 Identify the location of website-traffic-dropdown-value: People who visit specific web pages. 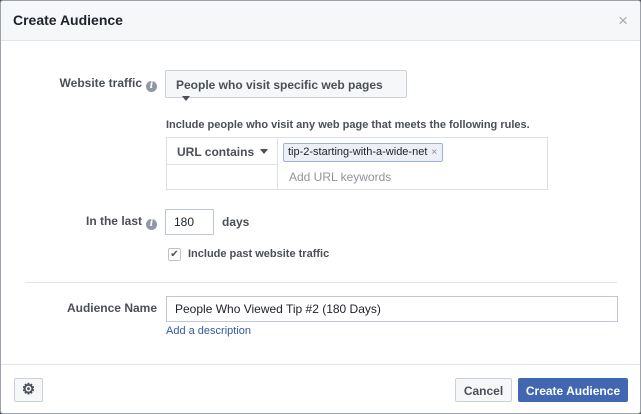
(279, 85).